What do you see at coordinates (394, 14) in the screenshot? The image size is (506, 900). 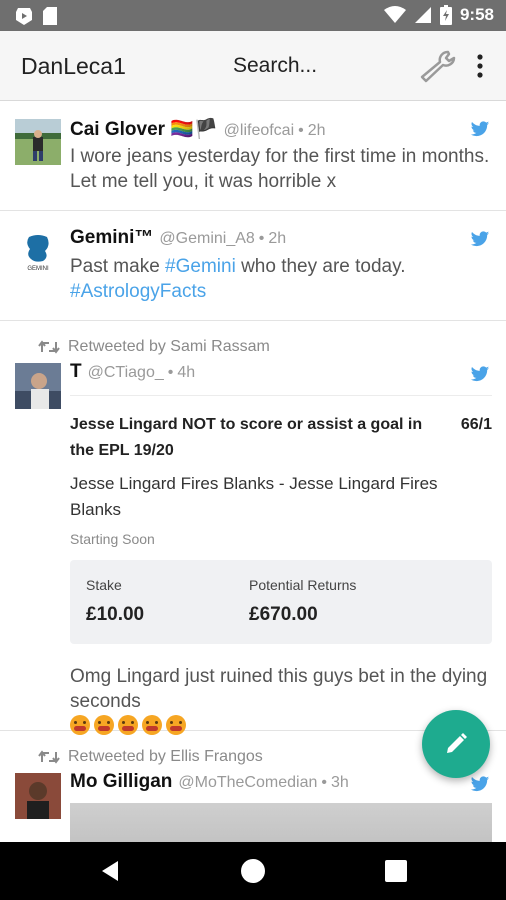 I see `wifi-icon` at bounding box center [394, 14].